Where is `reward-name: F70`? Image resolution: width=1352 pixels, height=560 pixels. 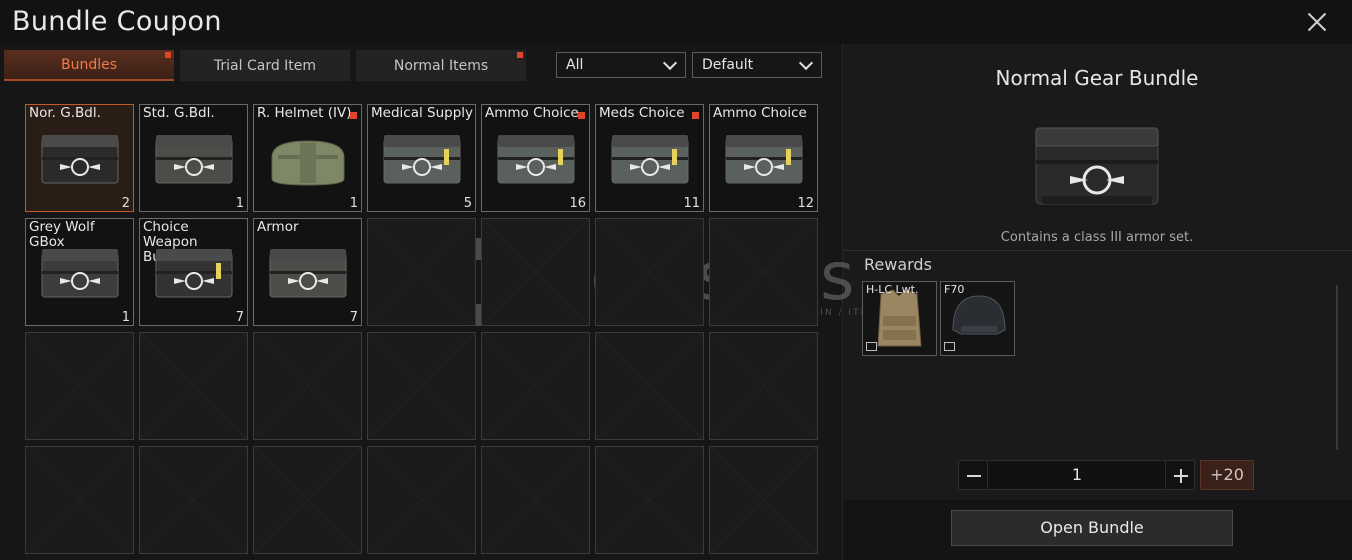 reward-name: F70 is located at coordinates (954, 289).